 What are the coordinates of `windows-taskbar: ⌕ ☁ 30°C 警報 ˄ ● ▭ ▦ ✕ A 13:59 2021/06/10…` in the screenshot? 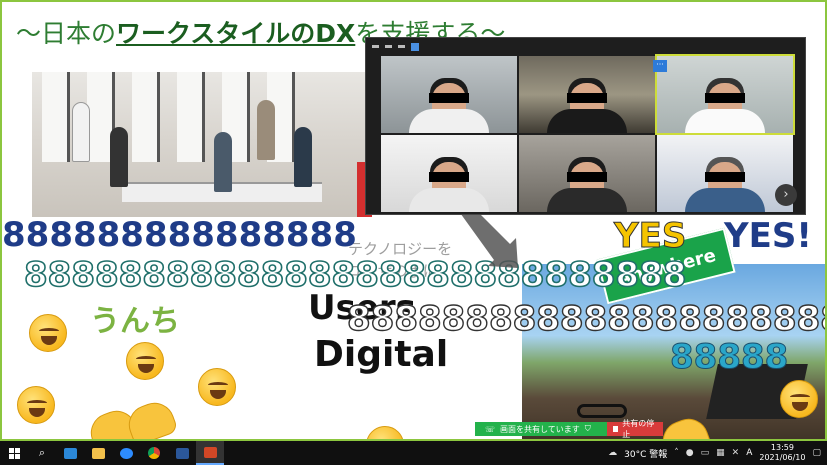 It's located at (413, 453).